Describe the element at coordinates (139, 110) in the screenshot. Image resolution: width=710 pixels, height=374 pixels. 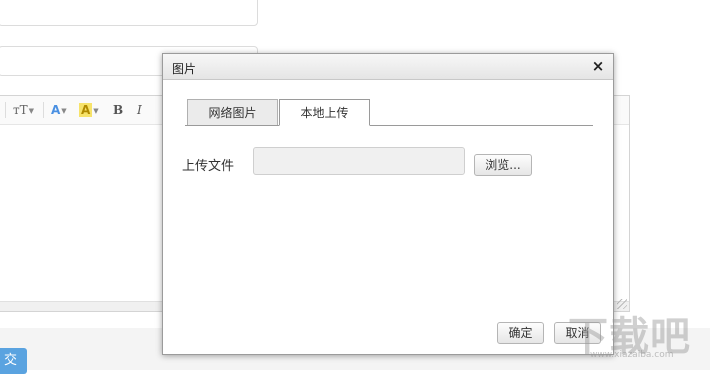
I see `italic-icon: I` at that location.